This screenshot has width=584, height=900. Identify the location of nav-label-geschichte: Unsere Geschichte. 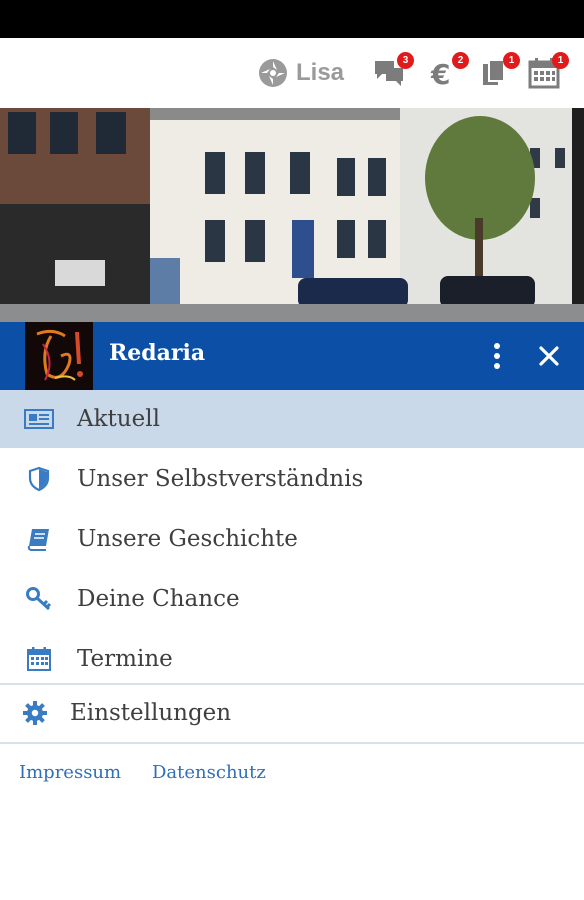
(187, 539).